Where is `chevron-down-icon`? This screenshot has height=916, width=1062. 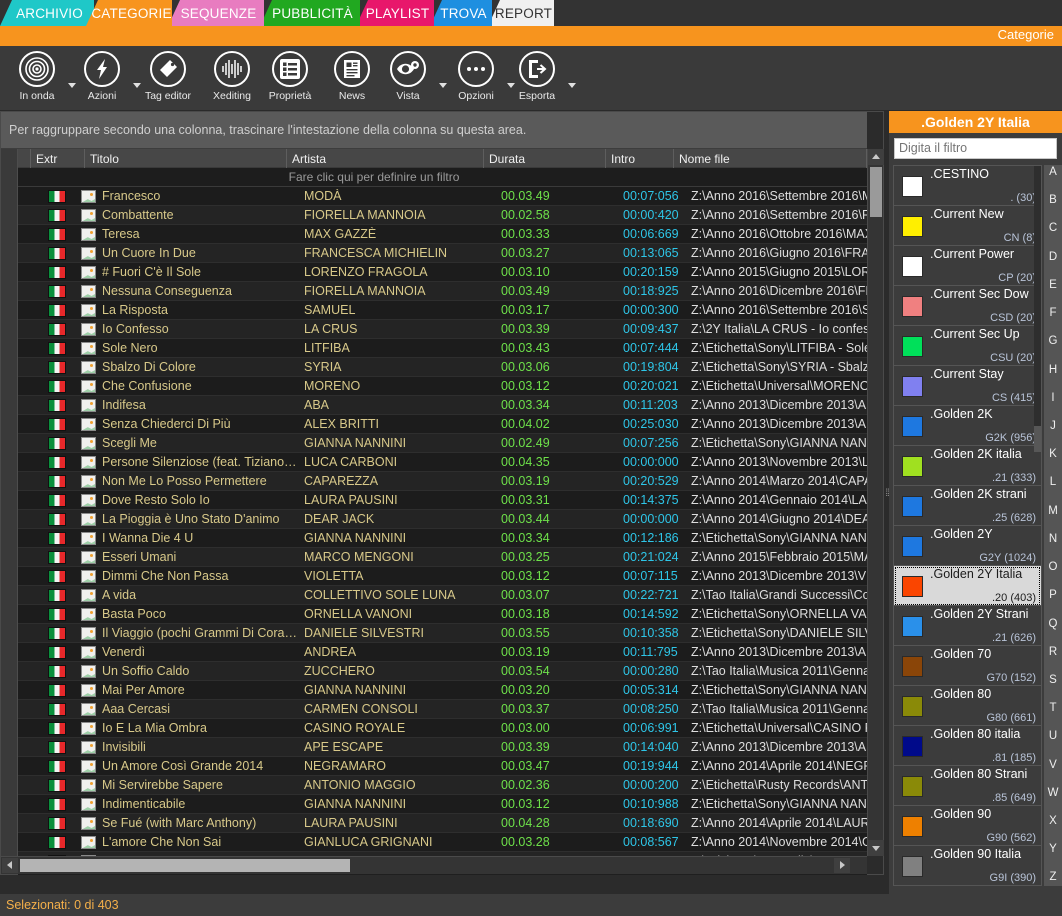
chevron-down-icon is located at coordinates (572, 85).